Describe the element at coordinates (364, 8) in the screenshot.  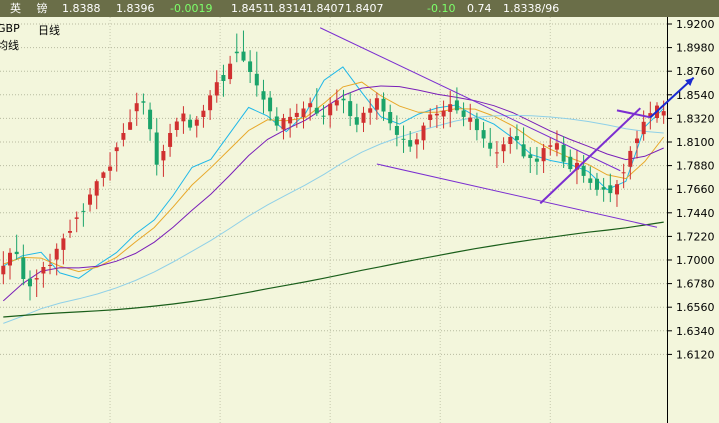
I see `quote-field-7: 1.8407` at that location.